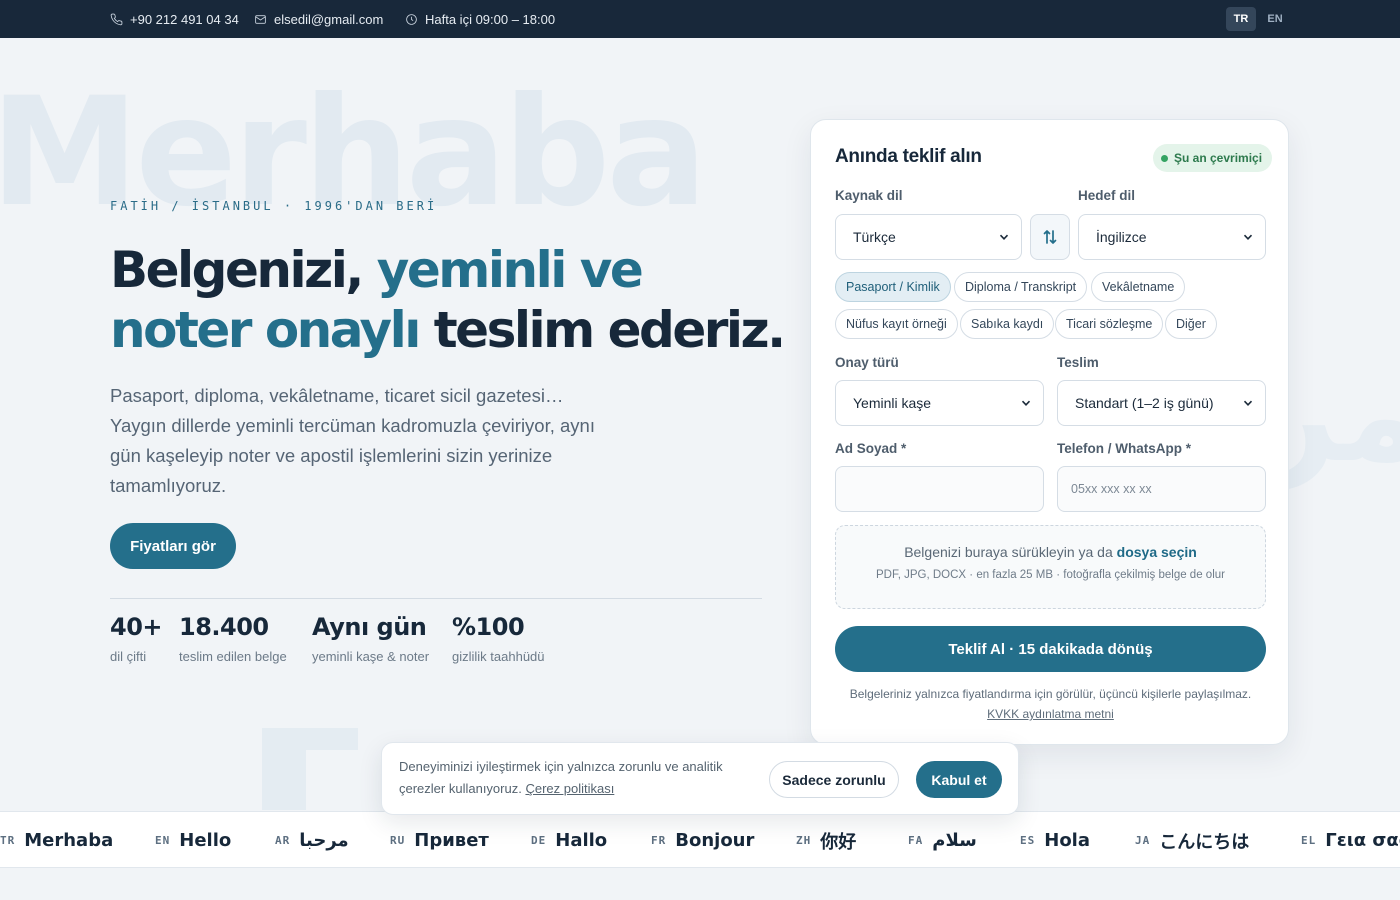 Image resolution: width=1400 pixels, height=900 pixels. What do you see at coordinates (874, 237) in the screenshot?
I see `select-value: Türkçe` at bounding box center [874, 237].